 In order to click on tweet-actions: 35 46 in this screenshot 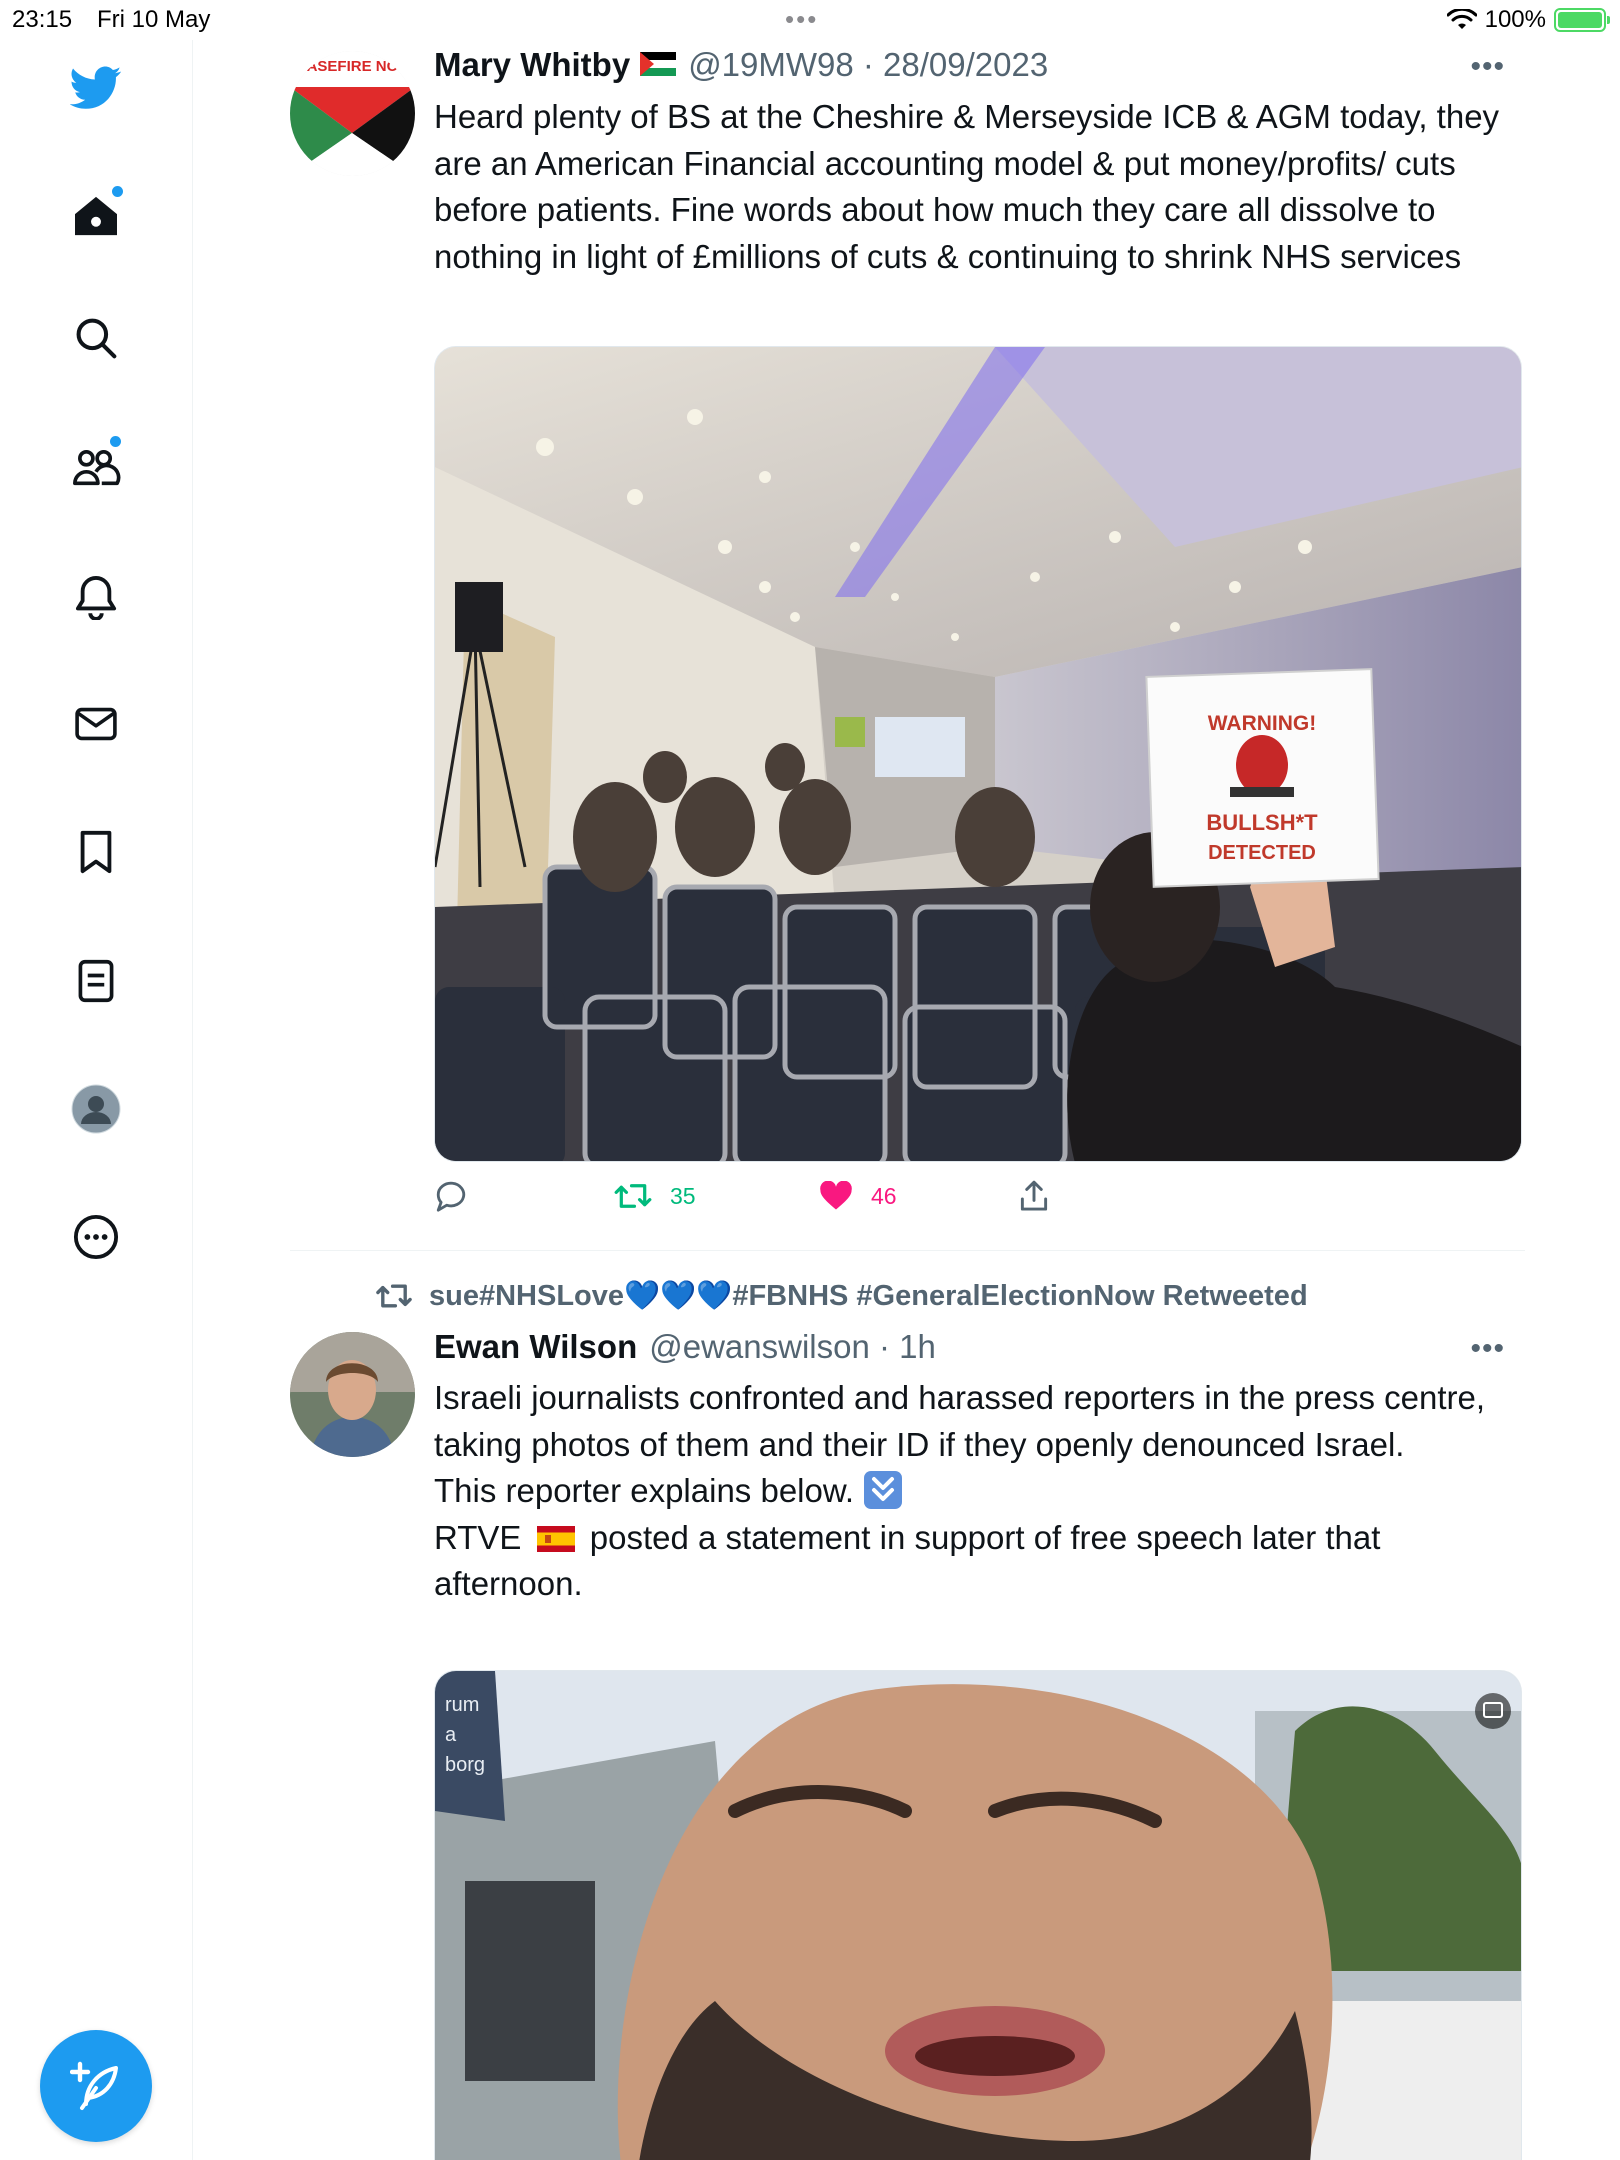, I will do `click(741, 1196)`.